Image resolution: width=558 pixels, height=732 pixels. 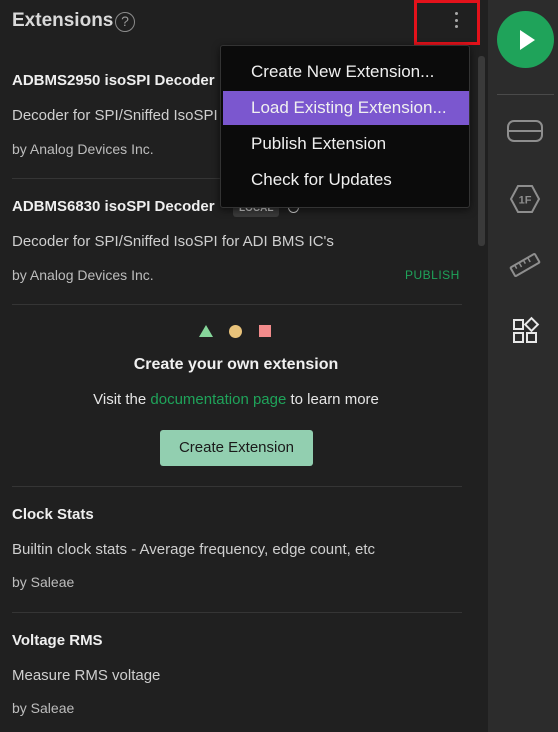 What do you see at coordinates (63, 20) in the screenshot?
I see `panel-title: Extensions` at bounding box center [63, 20].